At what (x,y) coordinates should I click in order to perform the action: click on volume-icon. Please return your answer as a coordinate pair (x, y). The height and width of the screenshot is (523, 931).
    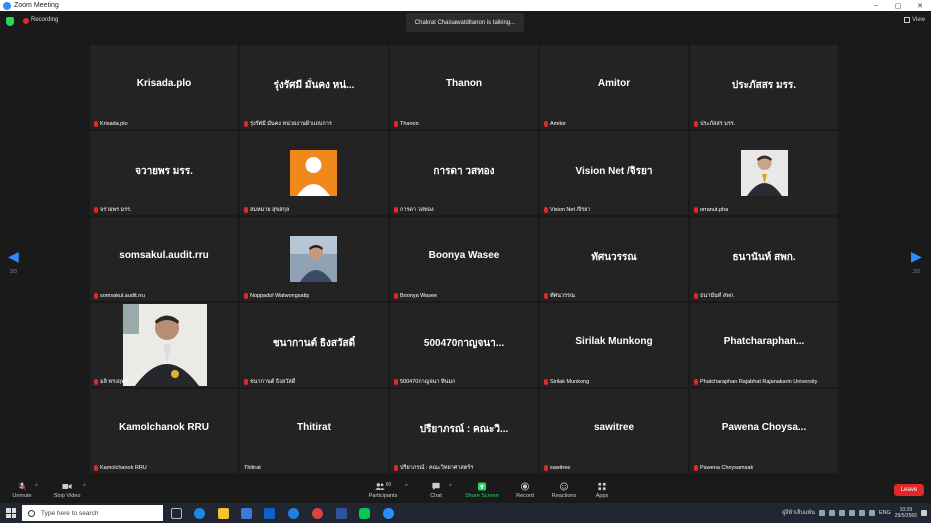
    Looking at the image, I should click on (871, 513).